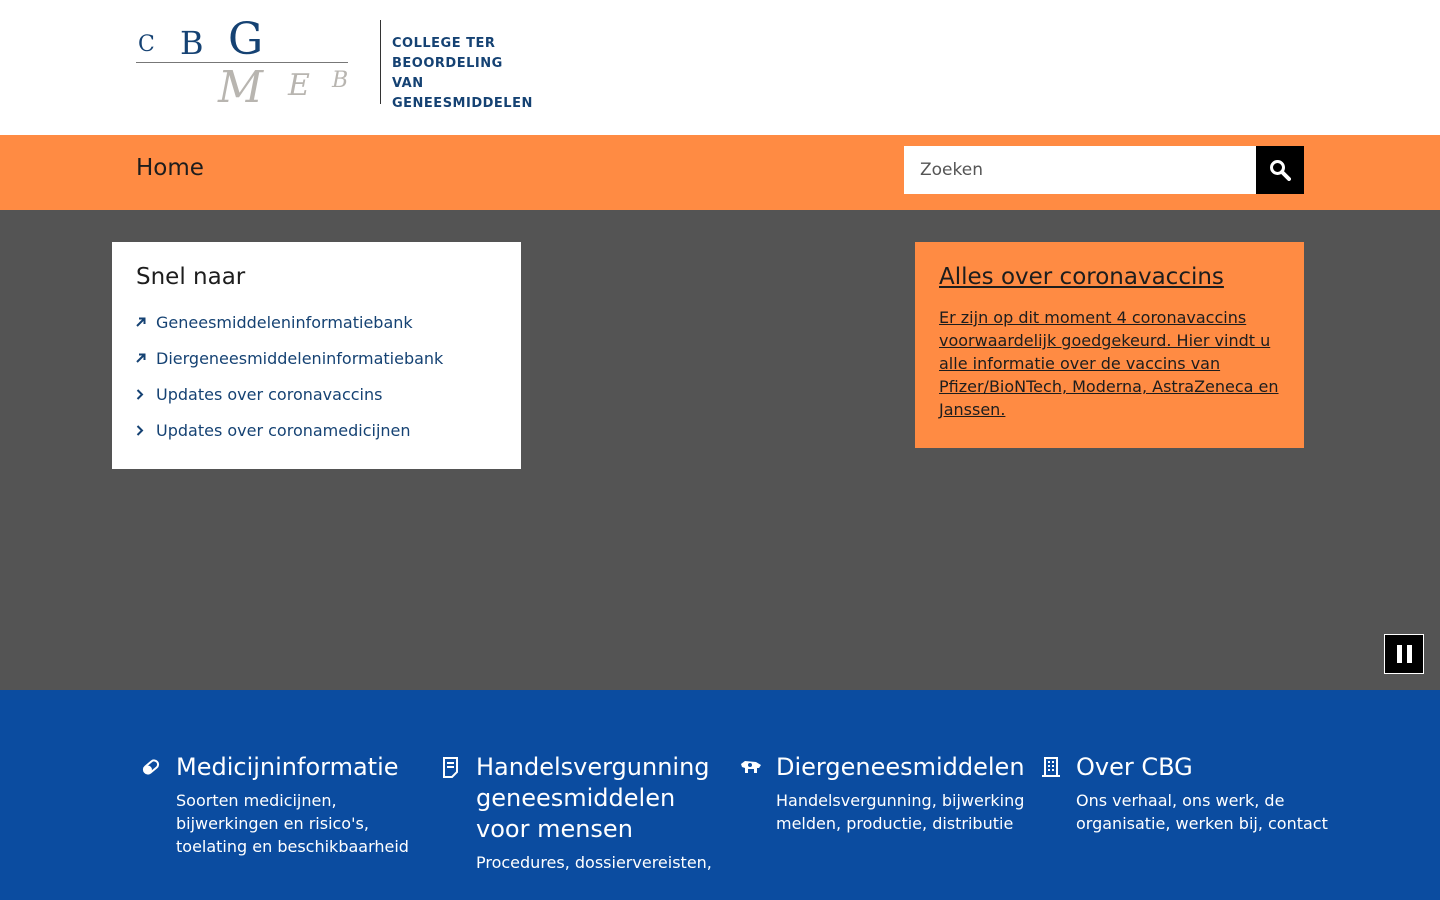 The height and width of the screenshot is (900, 1440). I want to click on pill-icon, so click(151, 767).